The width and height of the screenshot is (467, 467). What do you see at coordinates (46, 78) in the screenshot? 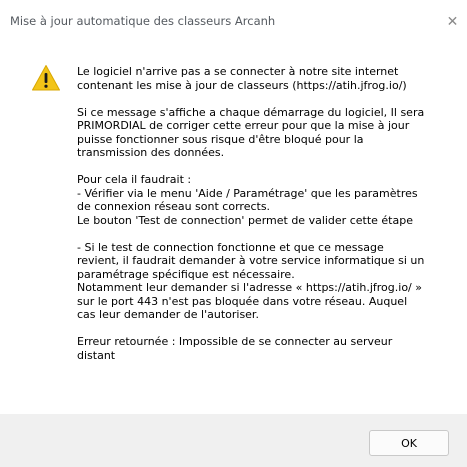
I see `warning-icon` at bounding box center [46, 78].